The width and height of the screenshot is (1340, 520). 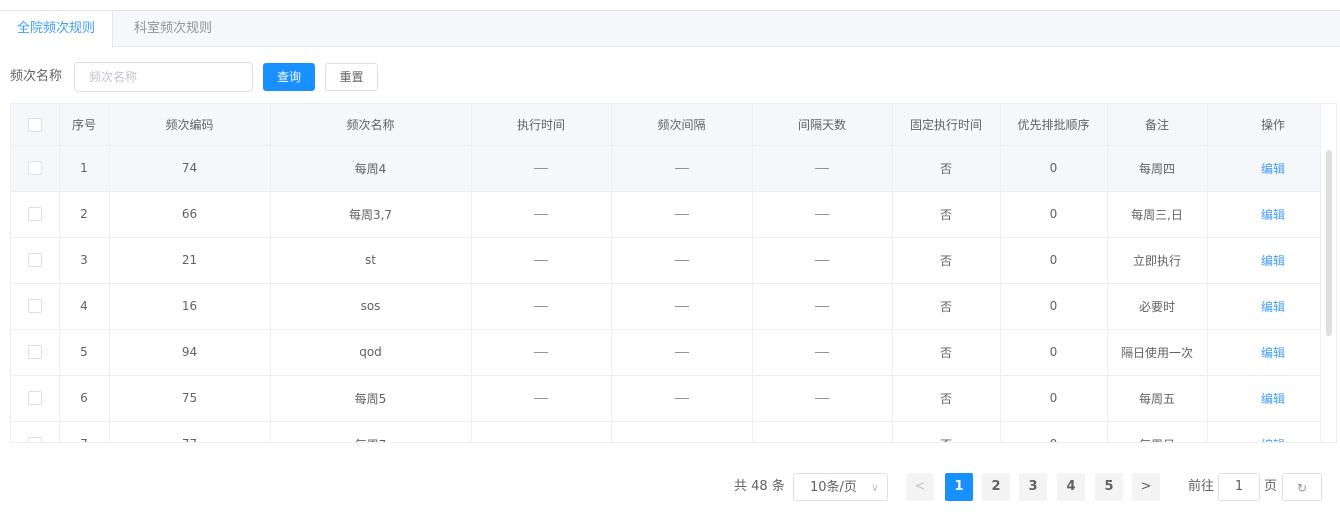 What do you see at coordinates (173, 29) in the screenshot?
I see `tab-department-frequency-rules: 科室频次规则` at bounding box center [173, 29].